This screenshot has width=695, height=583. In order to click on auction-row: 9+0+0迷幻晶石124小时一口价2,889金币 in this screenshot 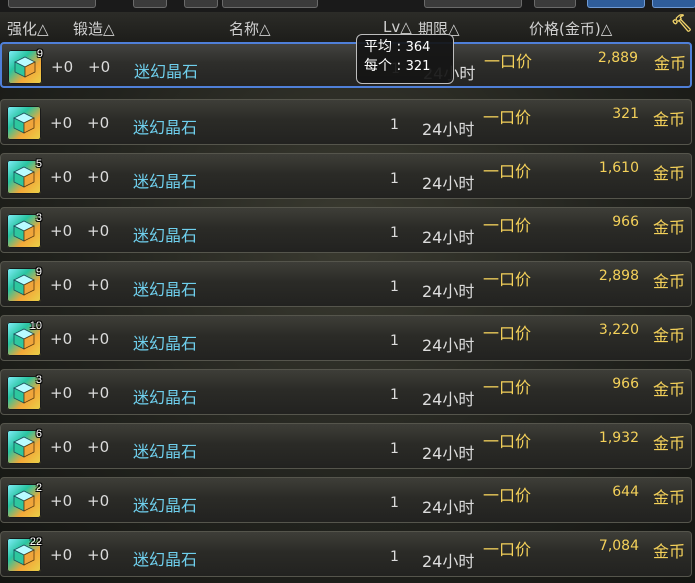, I will do `click(346, 65)`.